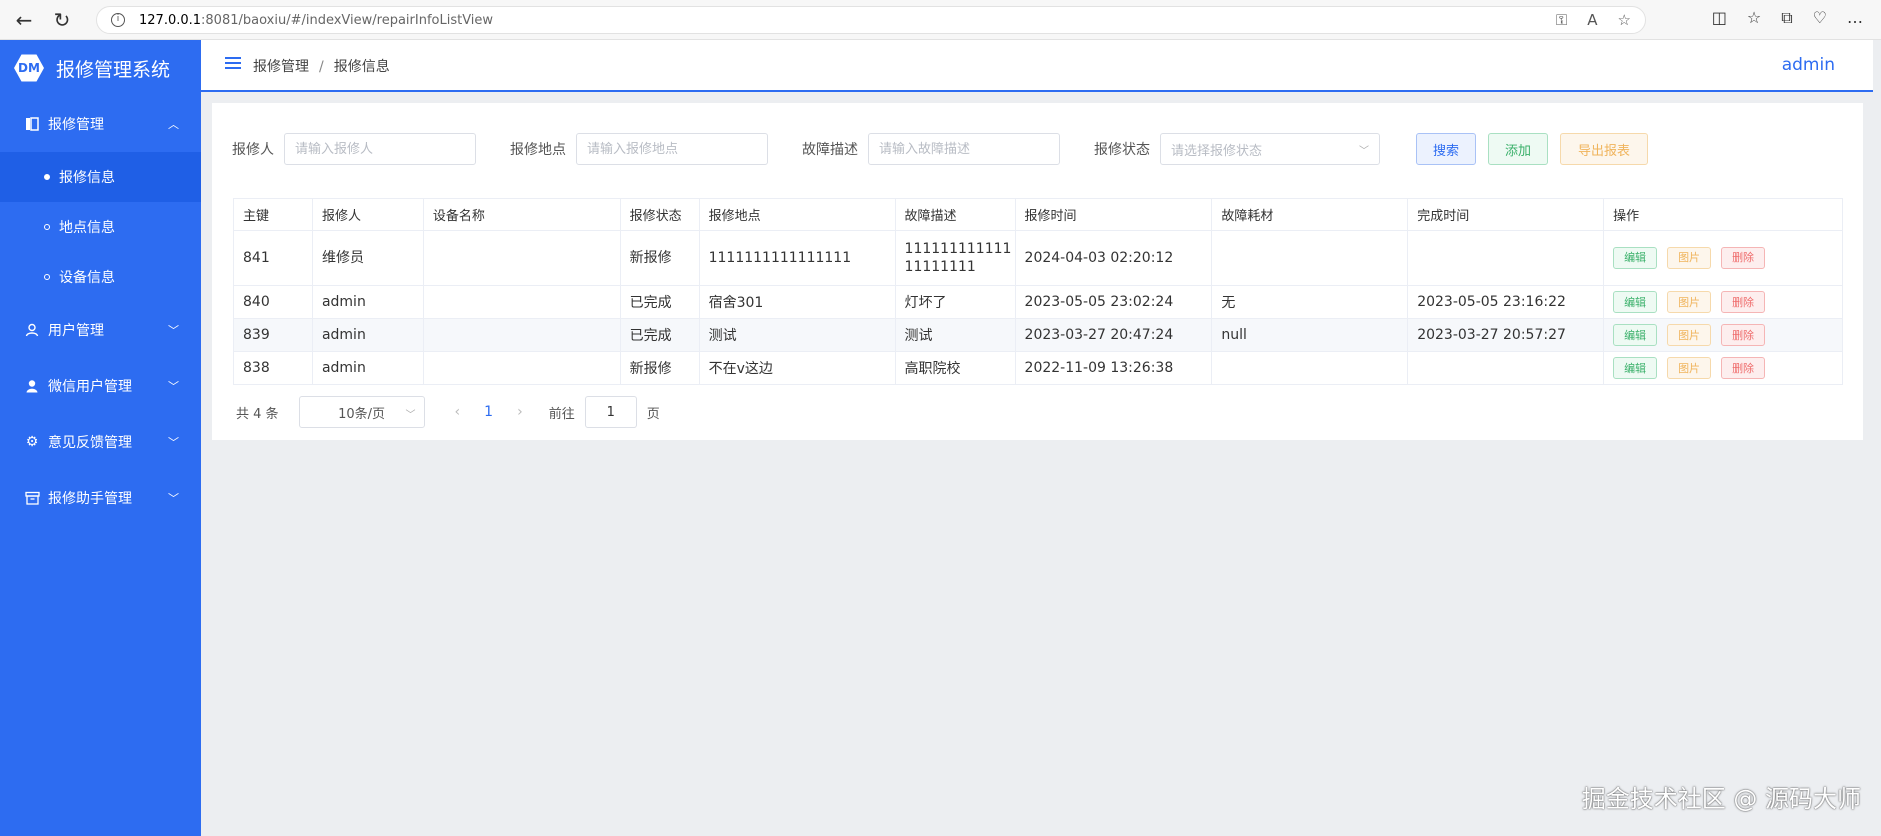 The height and width of the screenshot is (836, 1881). Describe the element at coordinates (1592, 20) in the screenshot. I see `read-aloud-icon: A` at that location.